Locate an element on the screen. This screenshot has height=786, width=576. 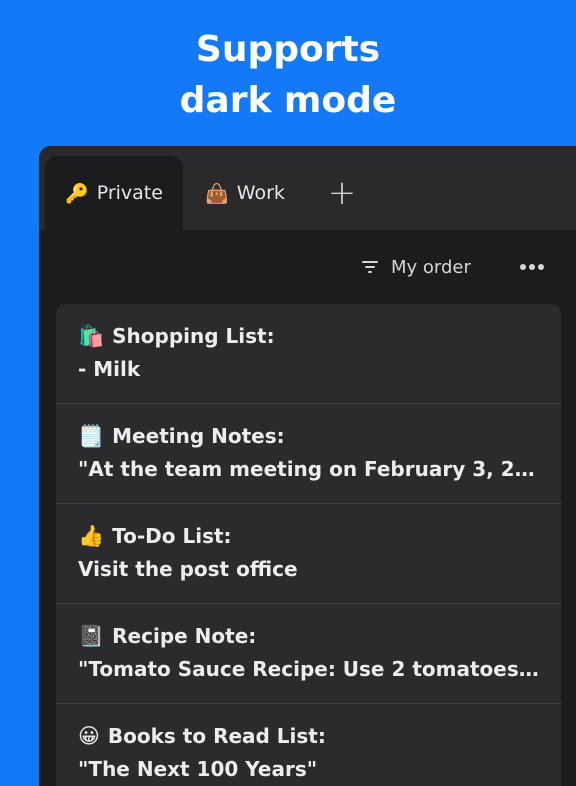
note-item-todo-list: 👍 To-Do List: Visit the post office is located at coordinates (308, 554).